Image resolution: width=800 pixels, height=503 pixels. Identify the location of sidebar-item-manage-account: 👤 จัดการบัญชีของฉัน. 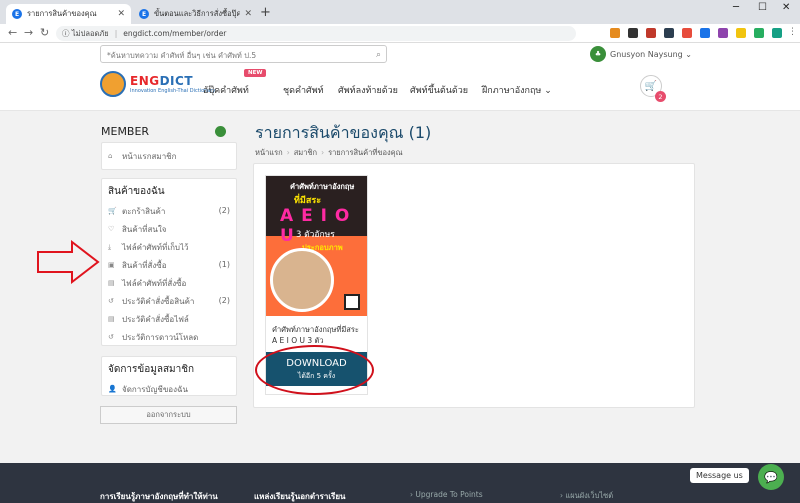
(169, 389).